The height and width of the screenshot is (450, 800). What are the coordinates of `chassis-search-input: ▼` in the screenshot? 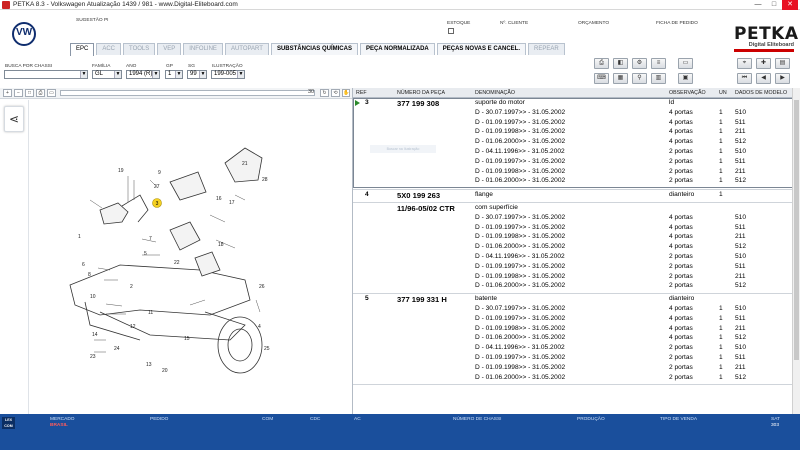 It's located at (46, 74).